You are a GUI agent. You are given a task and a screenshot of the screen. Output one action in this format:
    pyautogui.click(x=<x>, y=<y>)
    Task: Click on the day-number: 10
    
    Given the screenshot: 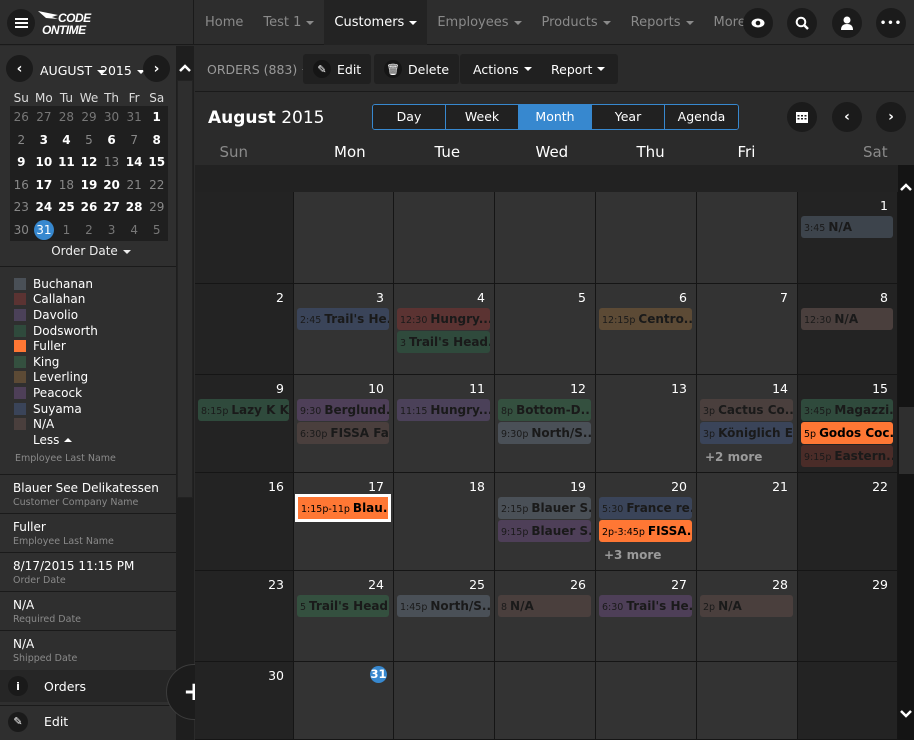 What is the action you would take?
    pyautogui.click(x=376, y=388)
    